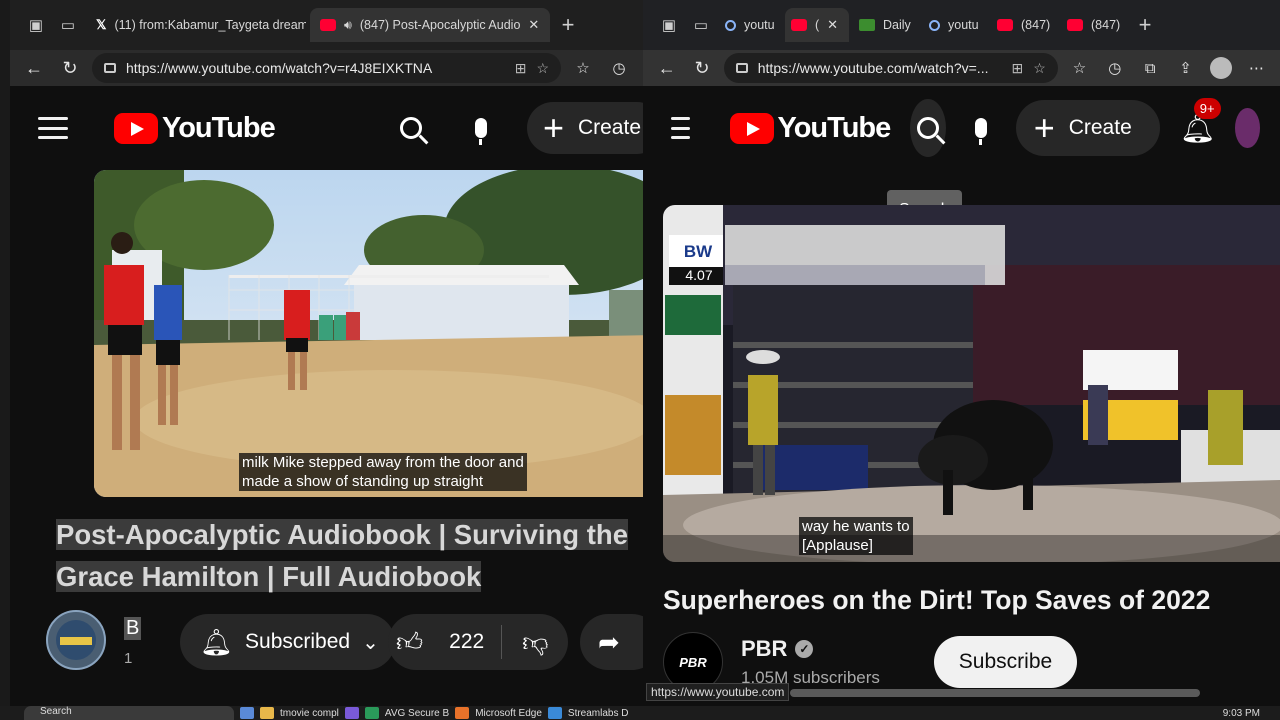 This screenshot has width=1280, height=720. What do you see at coordinates (995, 693) in the screenshot?
I see `horizontal-scrollbar` at bounding box center [995, 693].